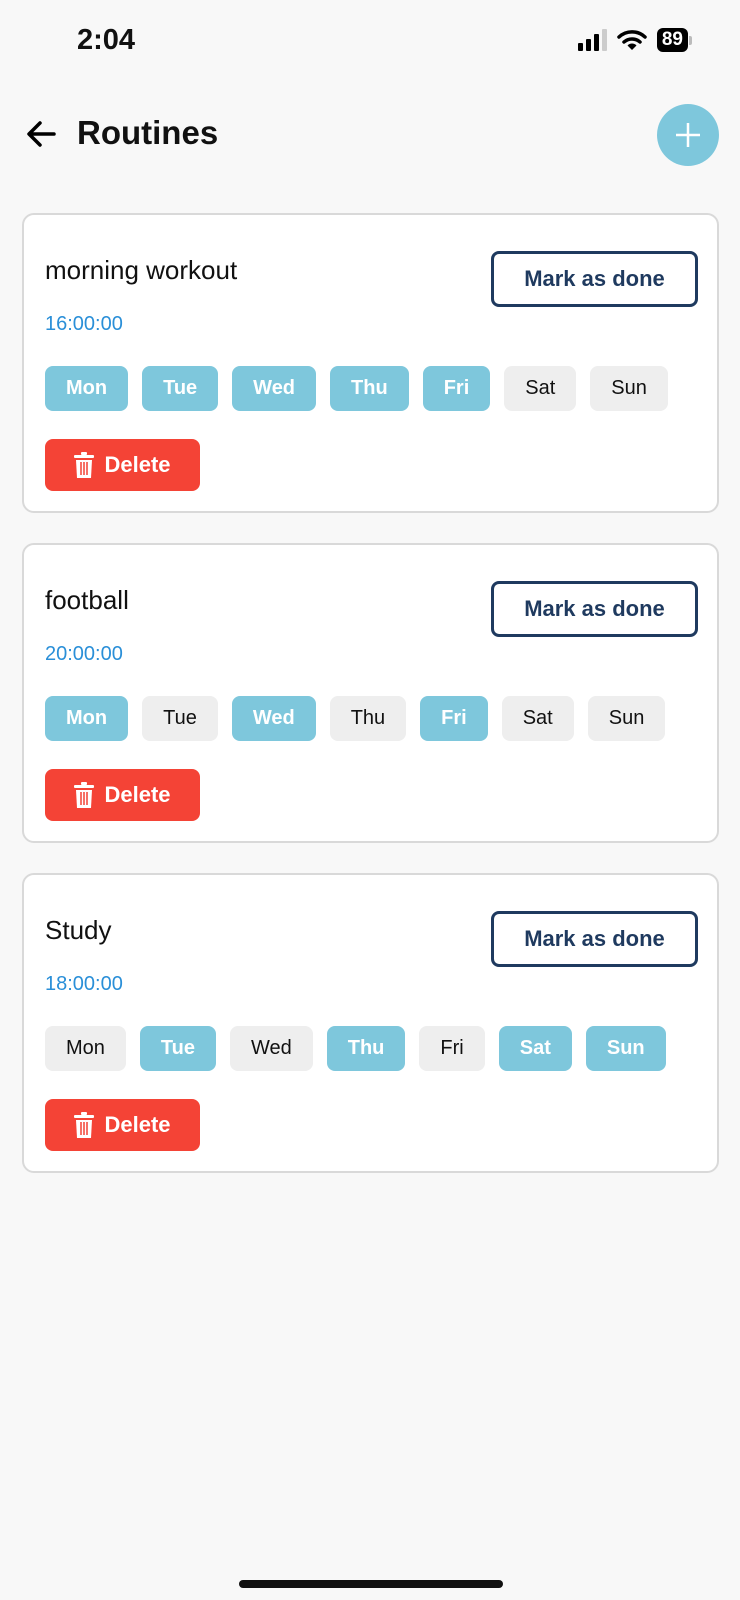 This screenshot has width=740, height=1600. Describe the element at coordinates (84, 324) in the screenshot. I see `routine-time: 16:00:00` at that location.